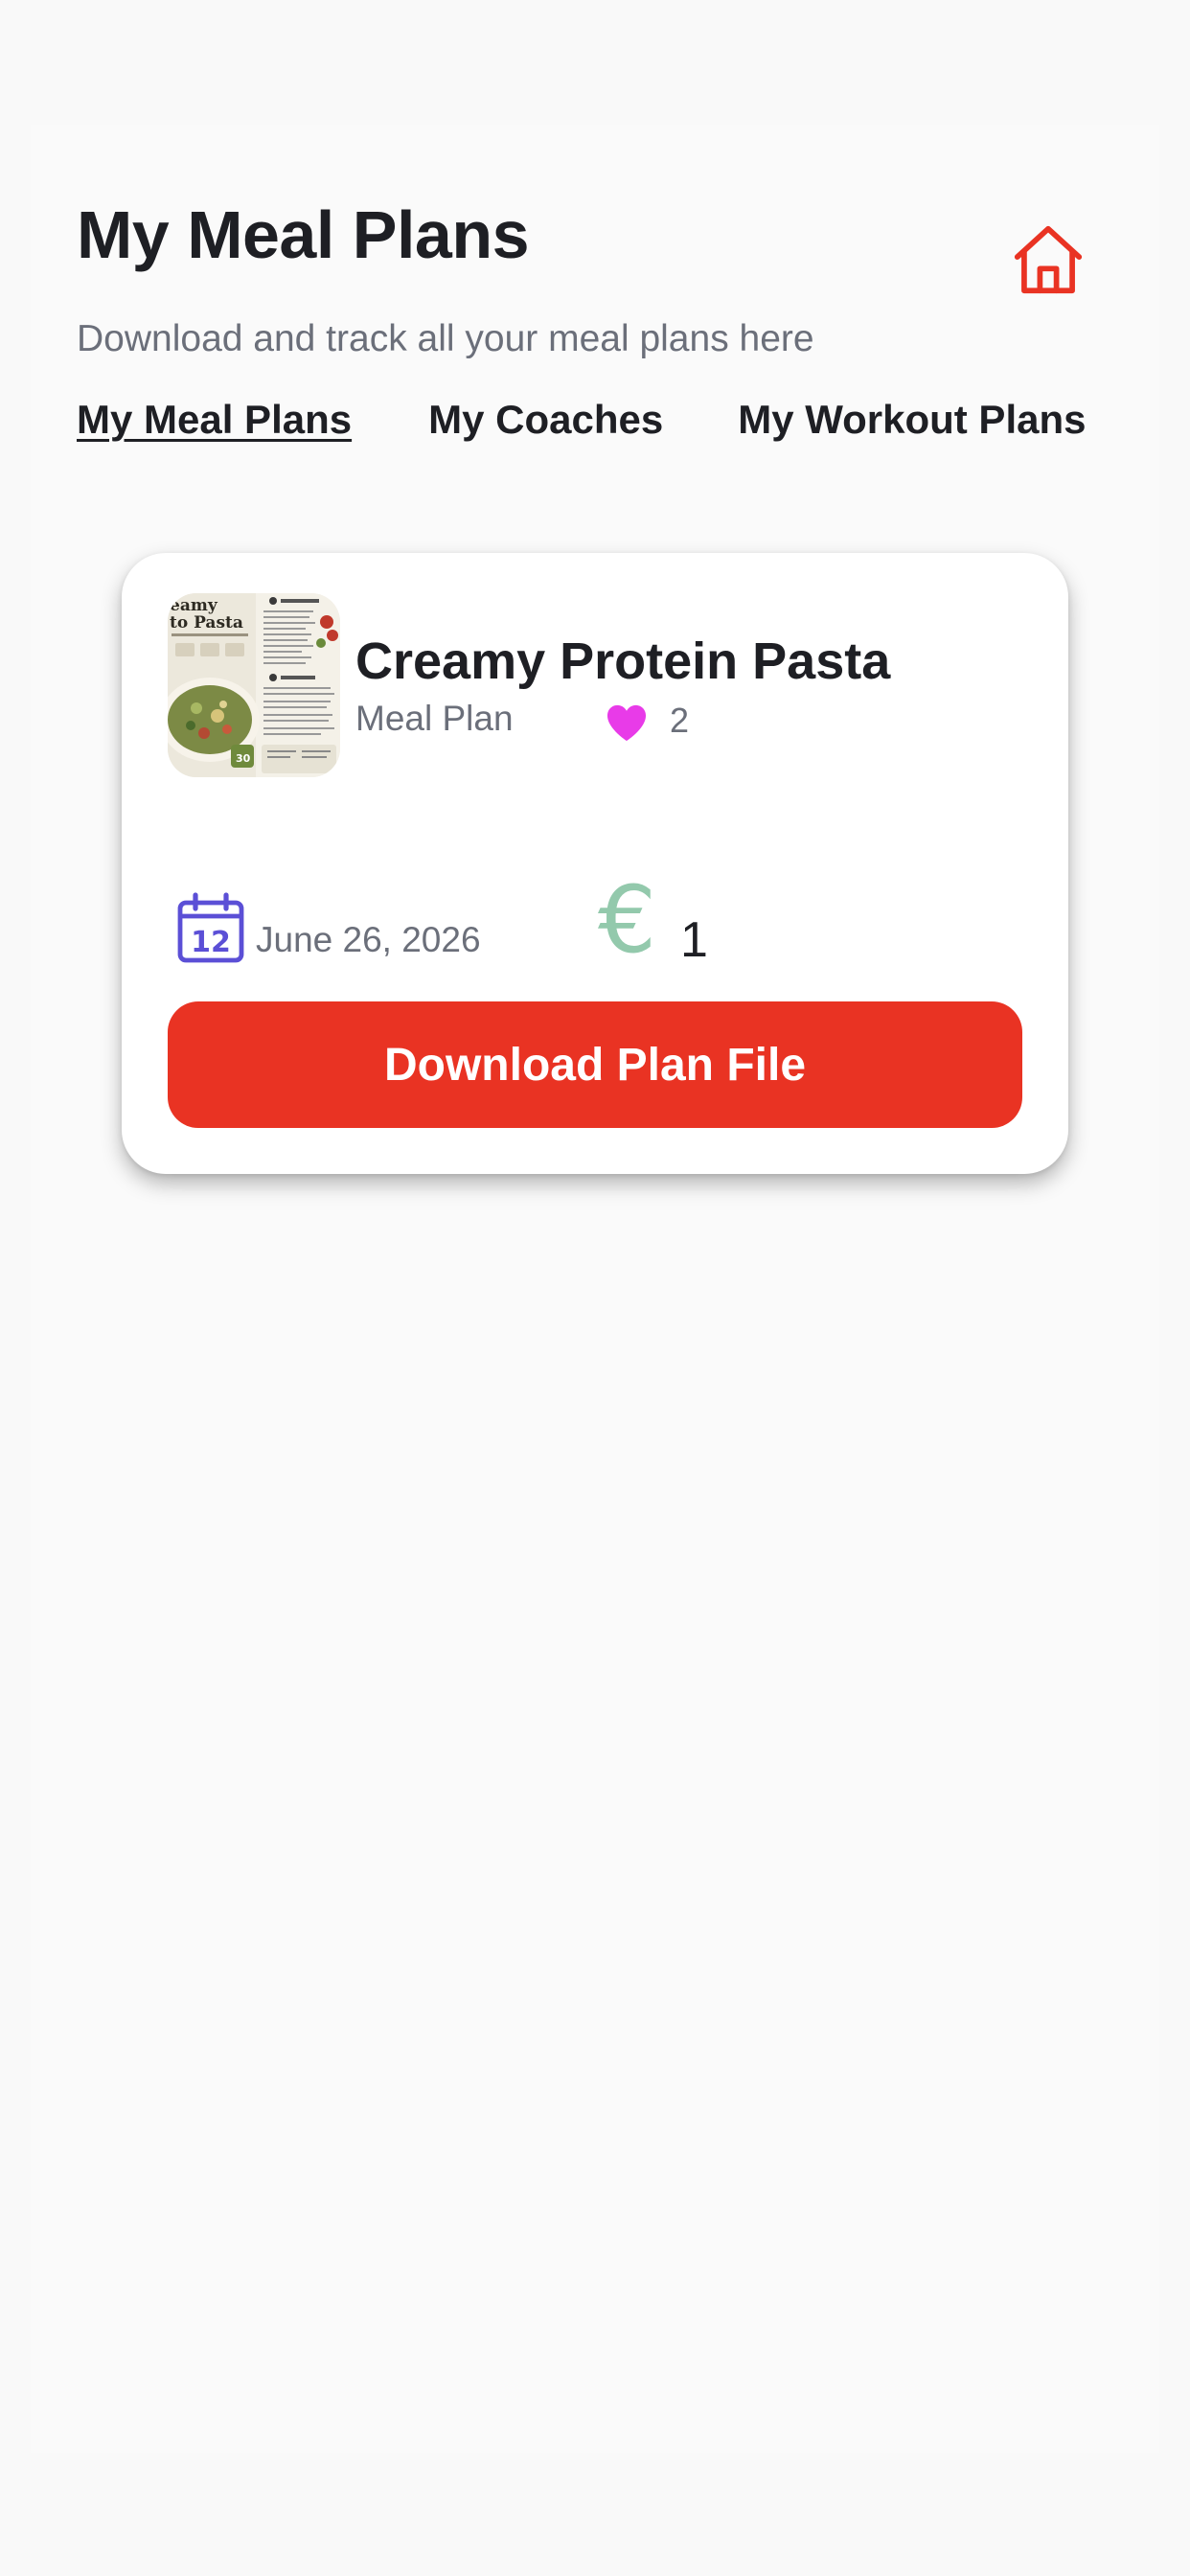 This screenshot has height=2576, width=1190. I want to click on tab-my-coaches: My Coaches, so click(545, 420).